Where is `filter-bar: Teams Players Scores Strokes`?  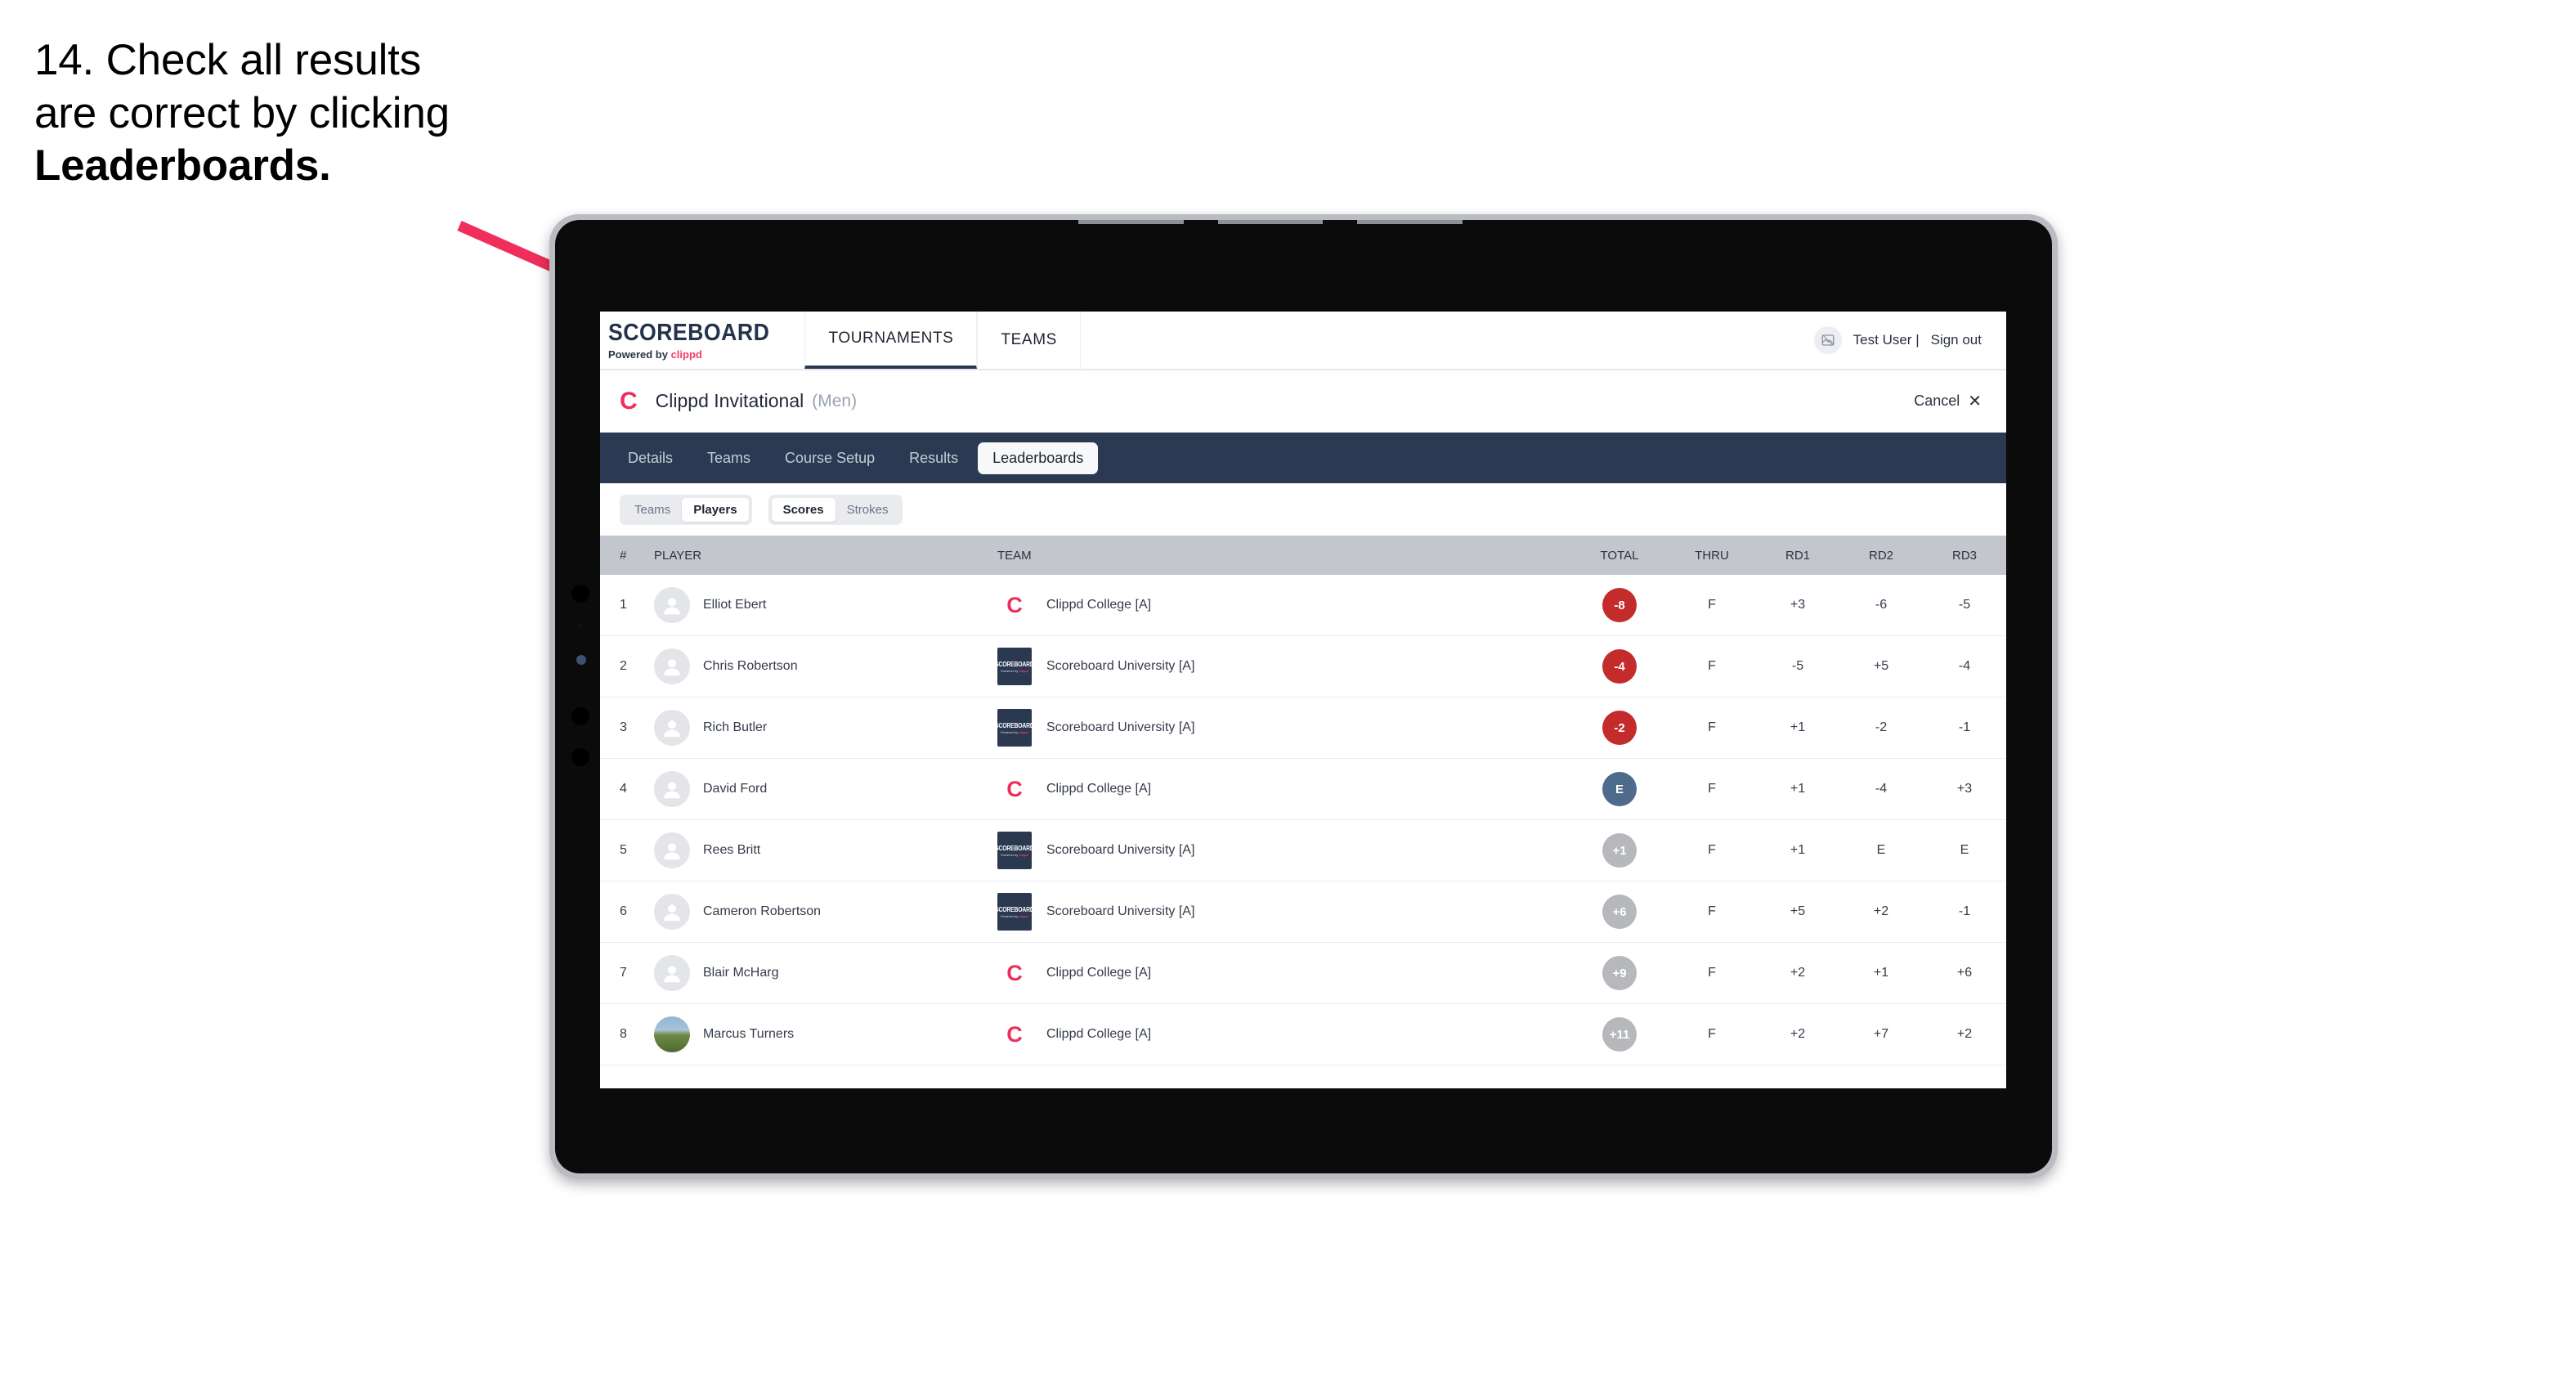
filter-bar: Teams Players Scores Strokes is located at coordinates (1303, 509).